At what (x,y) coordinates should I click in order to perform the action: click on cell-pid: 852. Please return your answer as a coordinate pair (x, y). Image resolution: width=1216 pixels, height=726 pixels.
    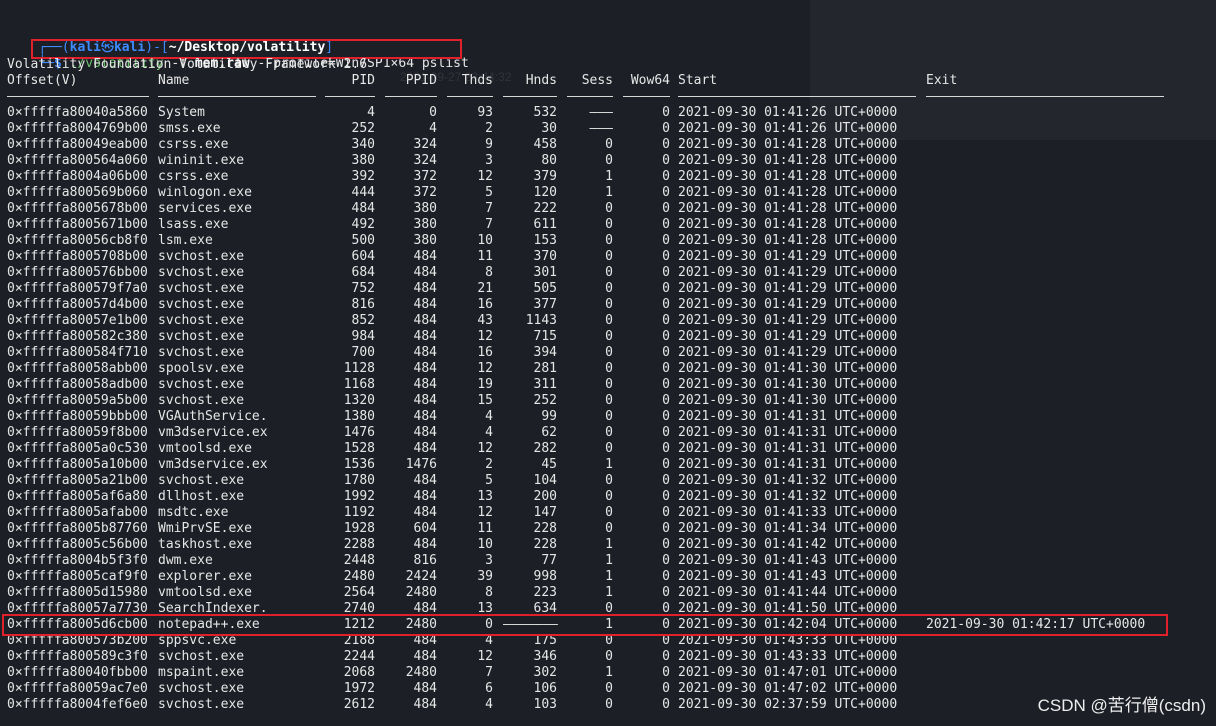
    Looking at the image, I should click on (363, 320).